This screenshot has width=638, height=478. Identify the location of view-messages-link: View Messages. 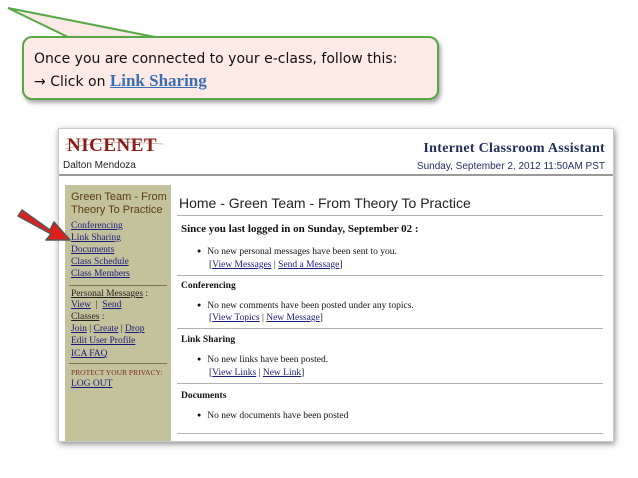
(241, 265).